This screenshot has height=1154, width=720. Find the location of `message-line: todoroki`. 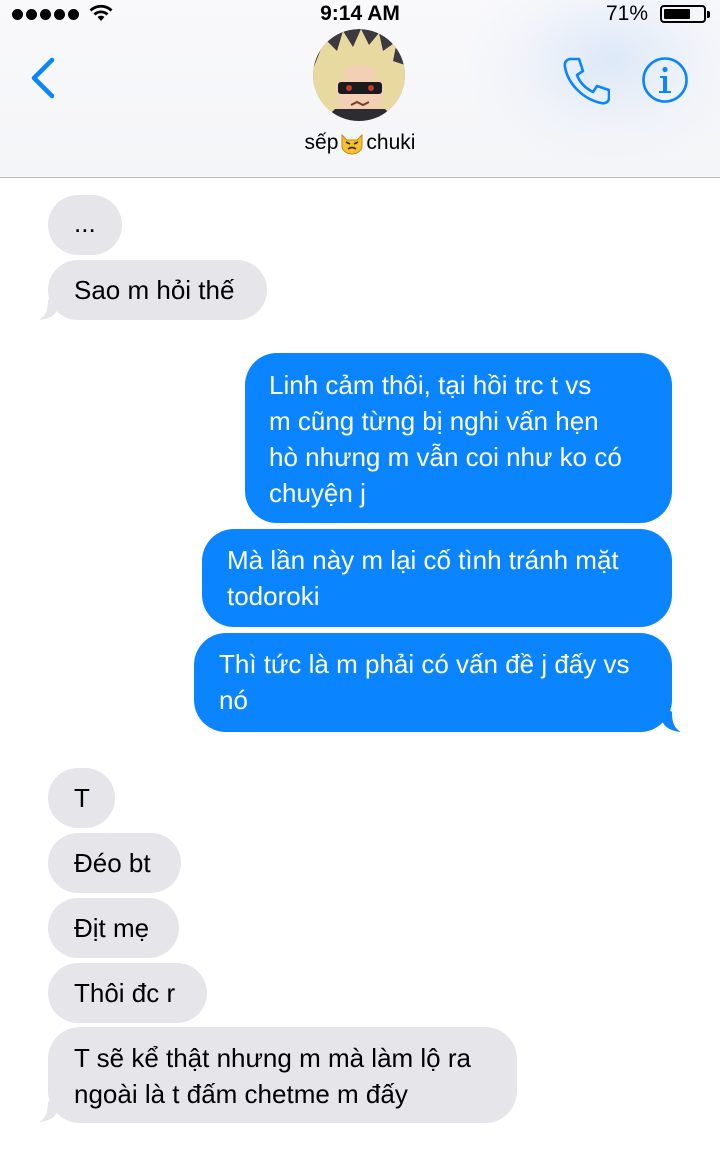

message-line: todoroki is located at coordinates (273, 596).